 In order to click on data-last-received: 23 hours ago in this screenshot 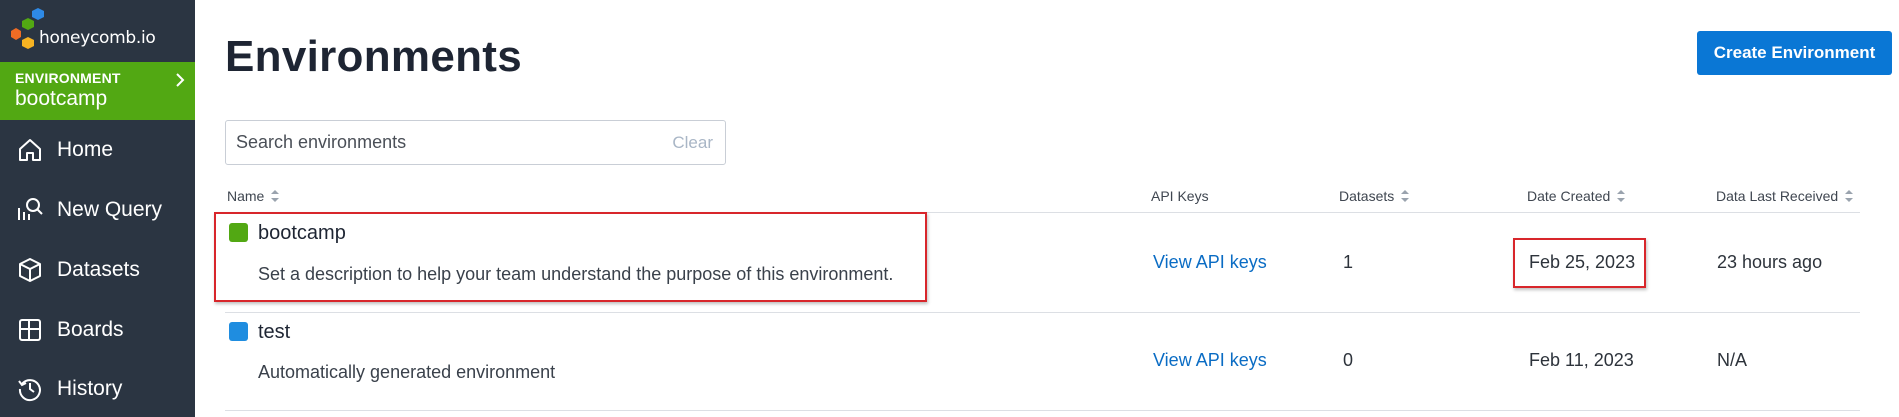, I will do `click(1770, 262)`.